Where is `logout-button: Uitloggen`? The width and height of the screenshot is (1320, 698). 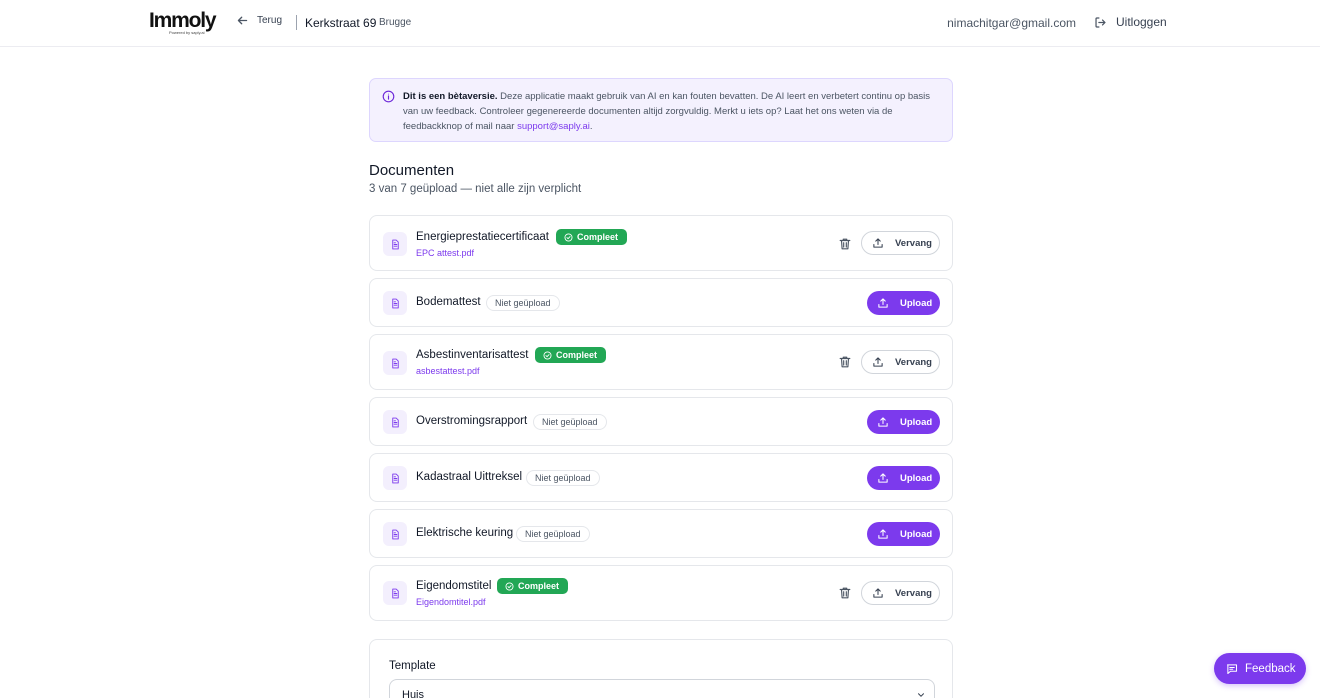 logout-button: Uitloggen is located at coordinates (1130, 22).